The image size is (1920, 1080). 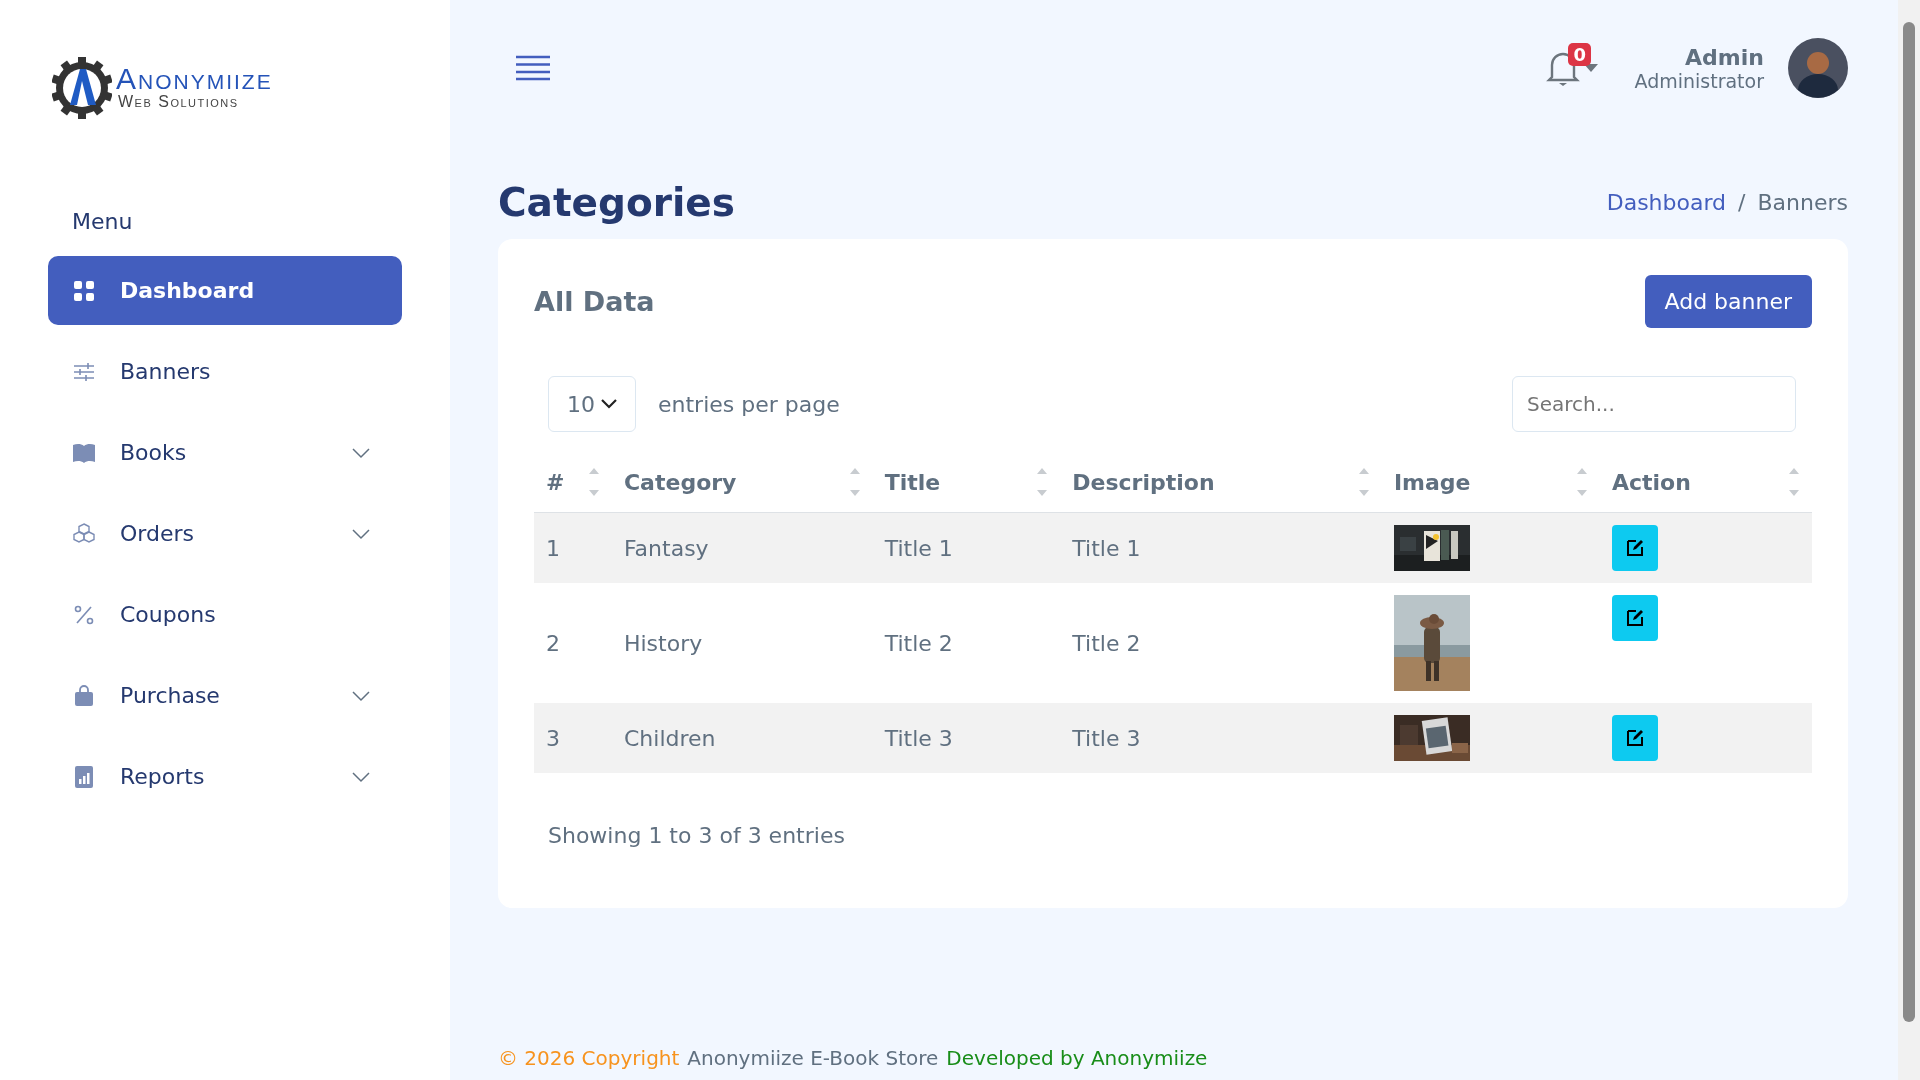 I want to click on sidebar-item: Dashboard, so click(x=225, y=290).